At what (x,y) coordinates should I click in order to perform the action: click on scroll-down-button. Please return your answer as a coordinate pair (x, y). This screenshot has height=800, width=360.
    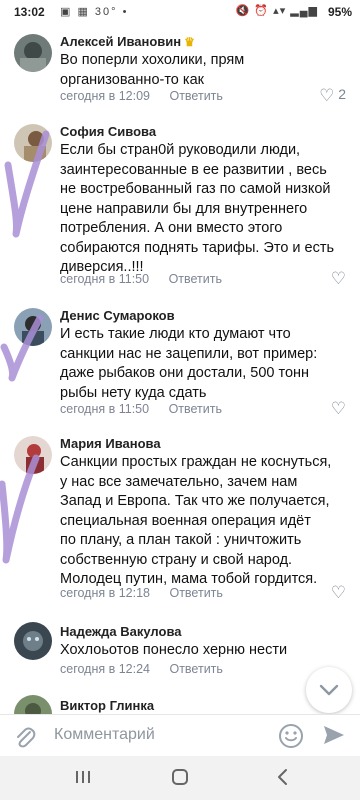
    Looking at the image, I should click on (329, 690).